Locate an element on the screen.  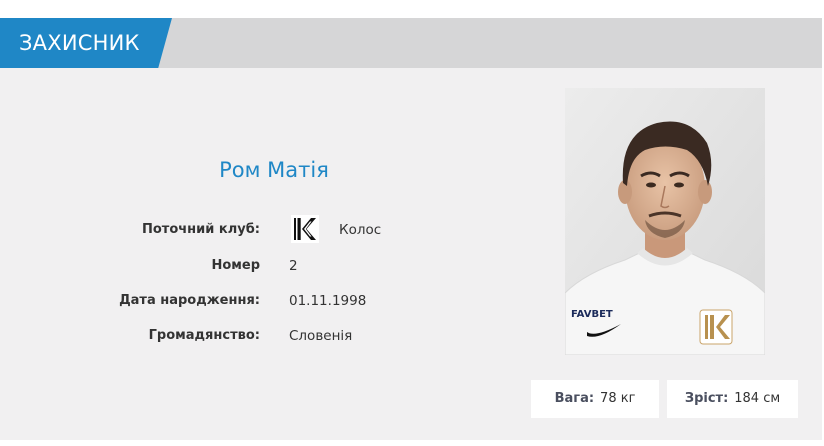
player-photo-illustration: FAVBET is located at coordinates (665, 221).